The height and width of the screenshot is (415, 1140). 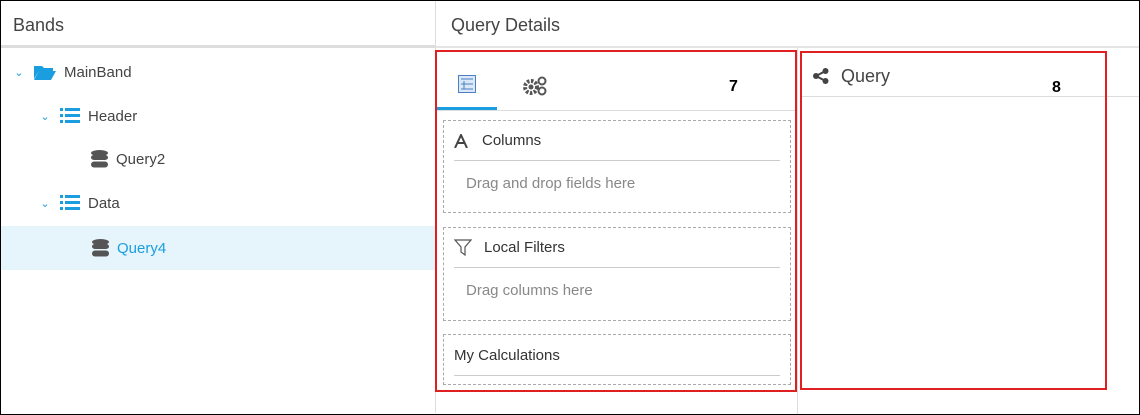 I want to click on tree-label: Query4, so click(x=142, y=248).